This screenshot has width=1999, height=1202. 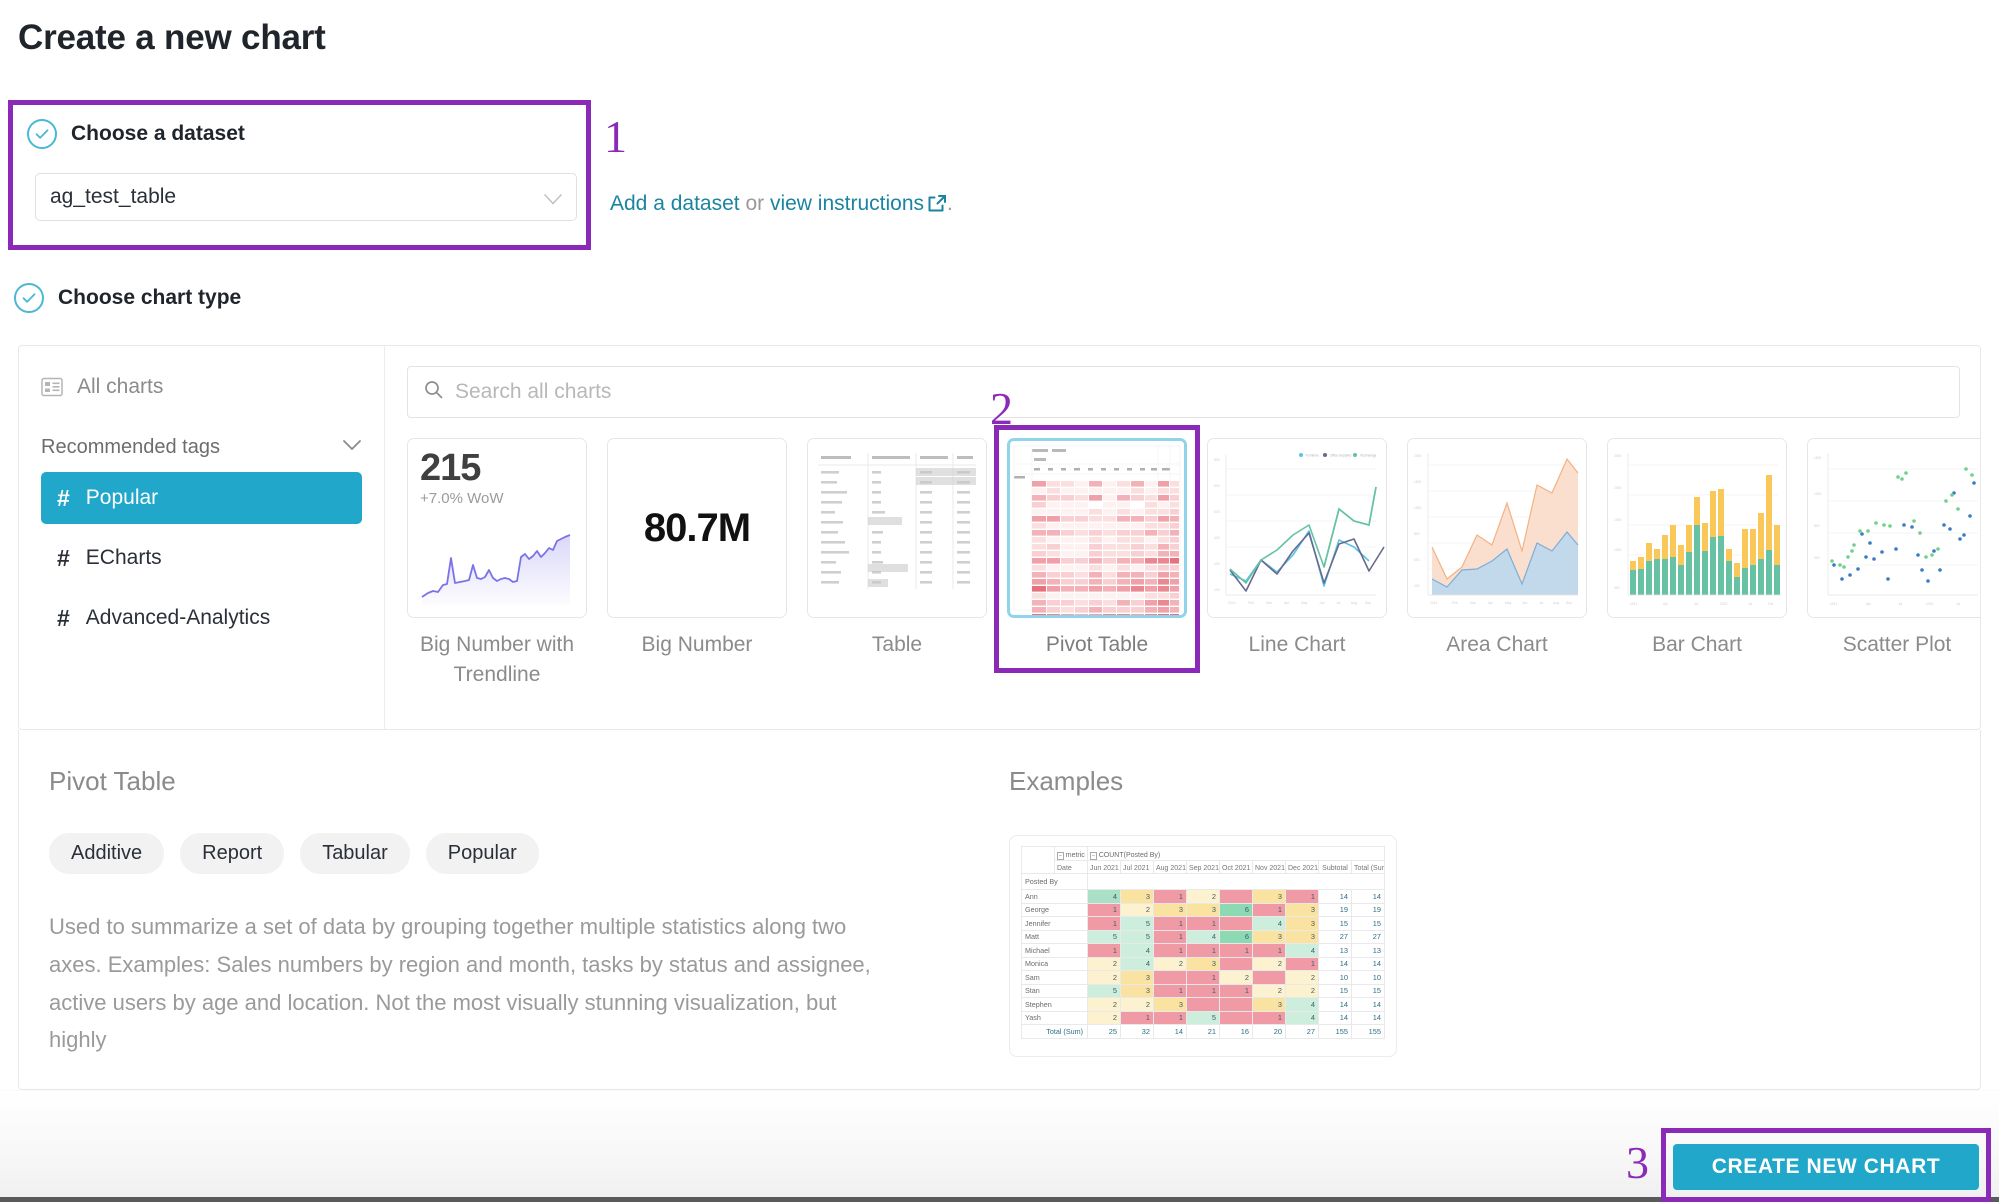 I want to click on view-instructions-link: view instructions, so click(x=847, y=203).